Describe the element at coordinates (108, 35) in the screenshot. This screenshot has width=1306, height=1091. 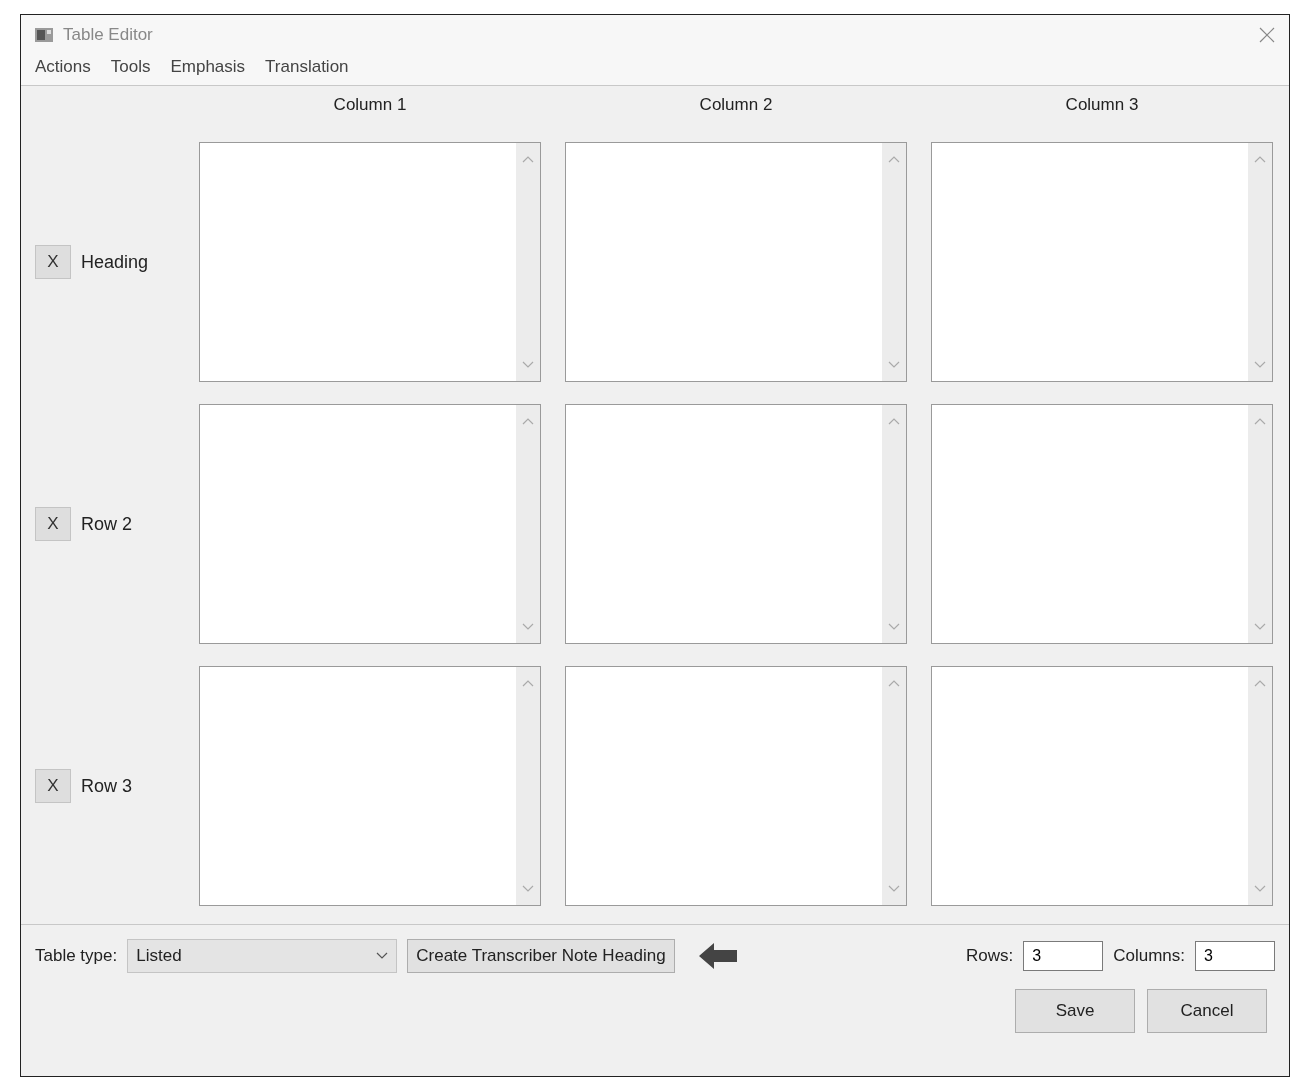
I see `window-title: Table Editor` at that location.